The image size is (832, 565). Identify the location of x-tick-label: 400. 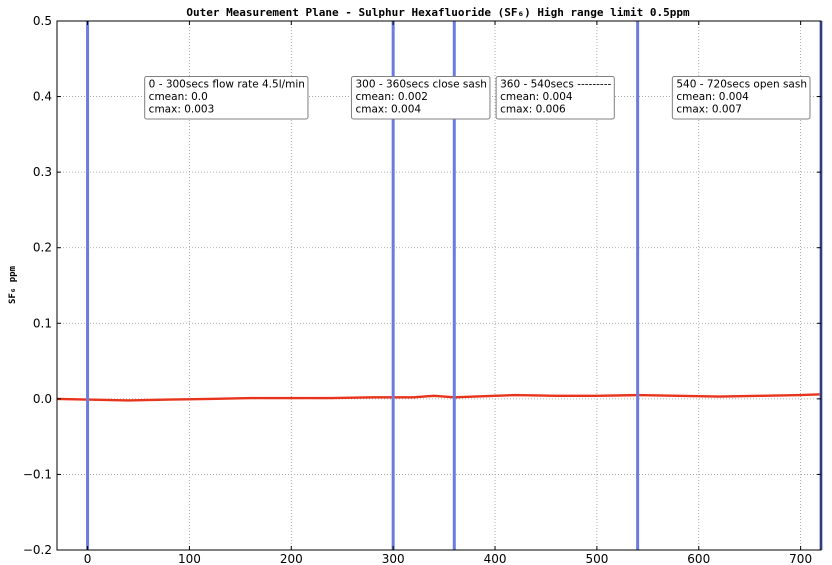
(495, 558).